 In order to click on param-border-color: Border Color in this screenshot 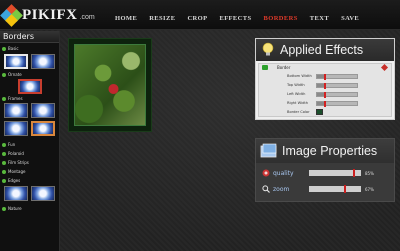, I will do `click(305, 112)`.